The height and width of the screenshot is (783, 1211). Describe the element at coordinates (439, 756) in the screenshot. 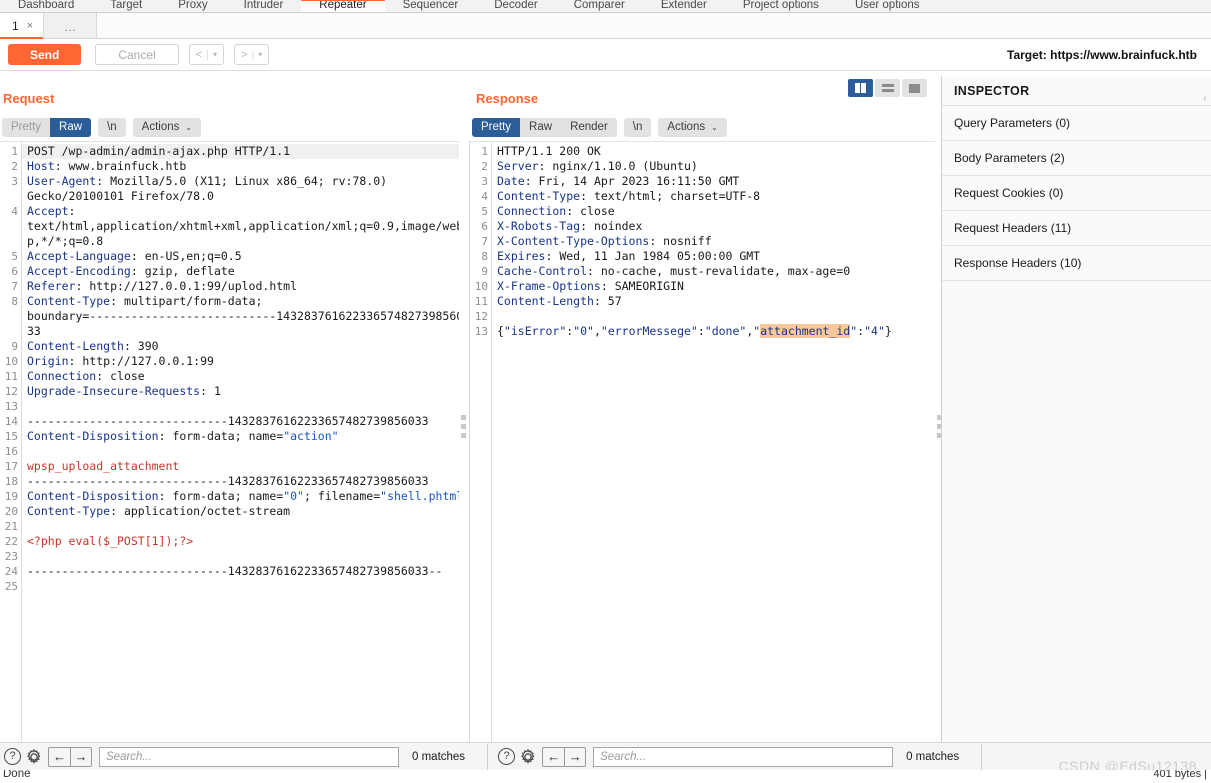

I see `request-match-count: 0 matches` at that location.